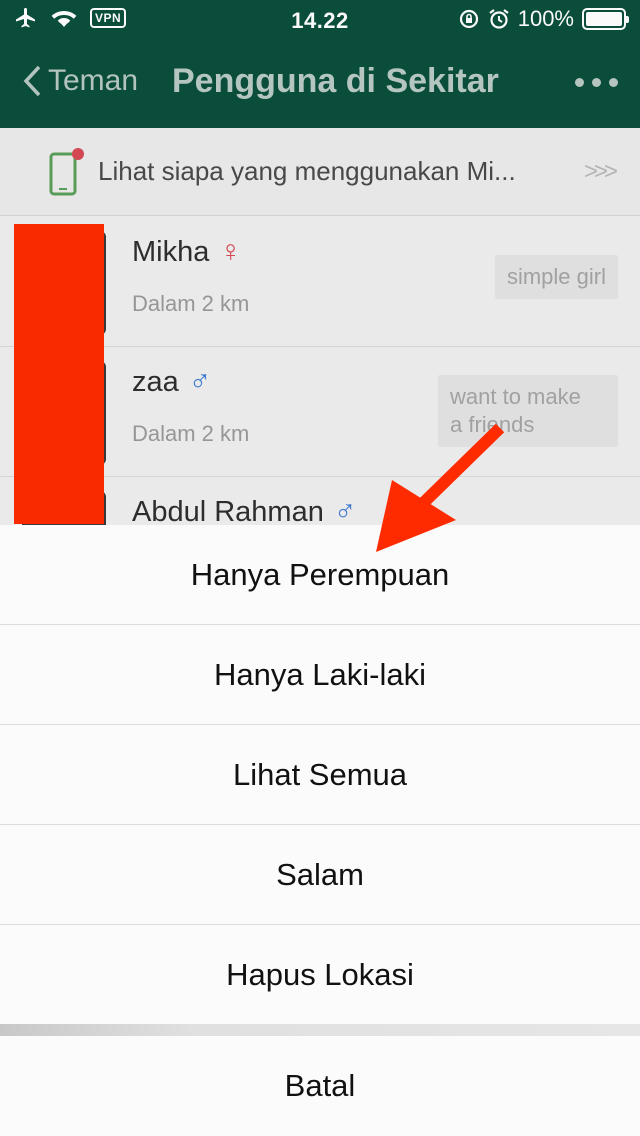  What do you see at coordinates (320, 974) in the screenshot?
I see `option-clear-location: Hapus Lokasi` at bounding box center [320, 974].